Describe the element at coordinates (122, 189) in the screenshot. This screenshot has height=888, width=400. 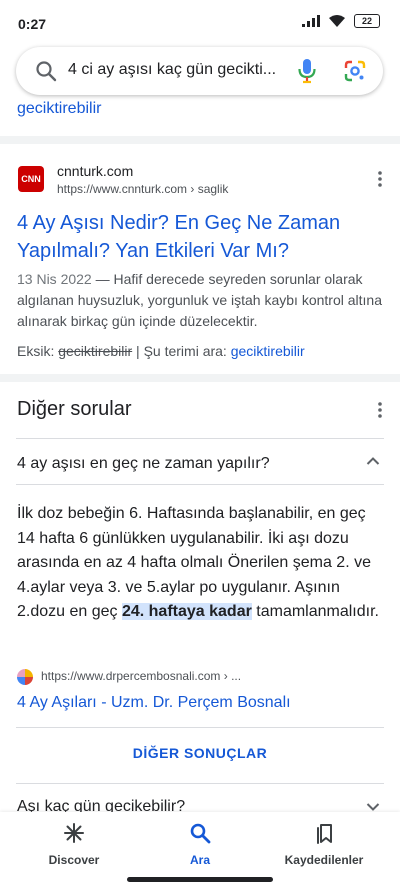
I see `result-url-domain: https://www.cnnturk.com` at that location.